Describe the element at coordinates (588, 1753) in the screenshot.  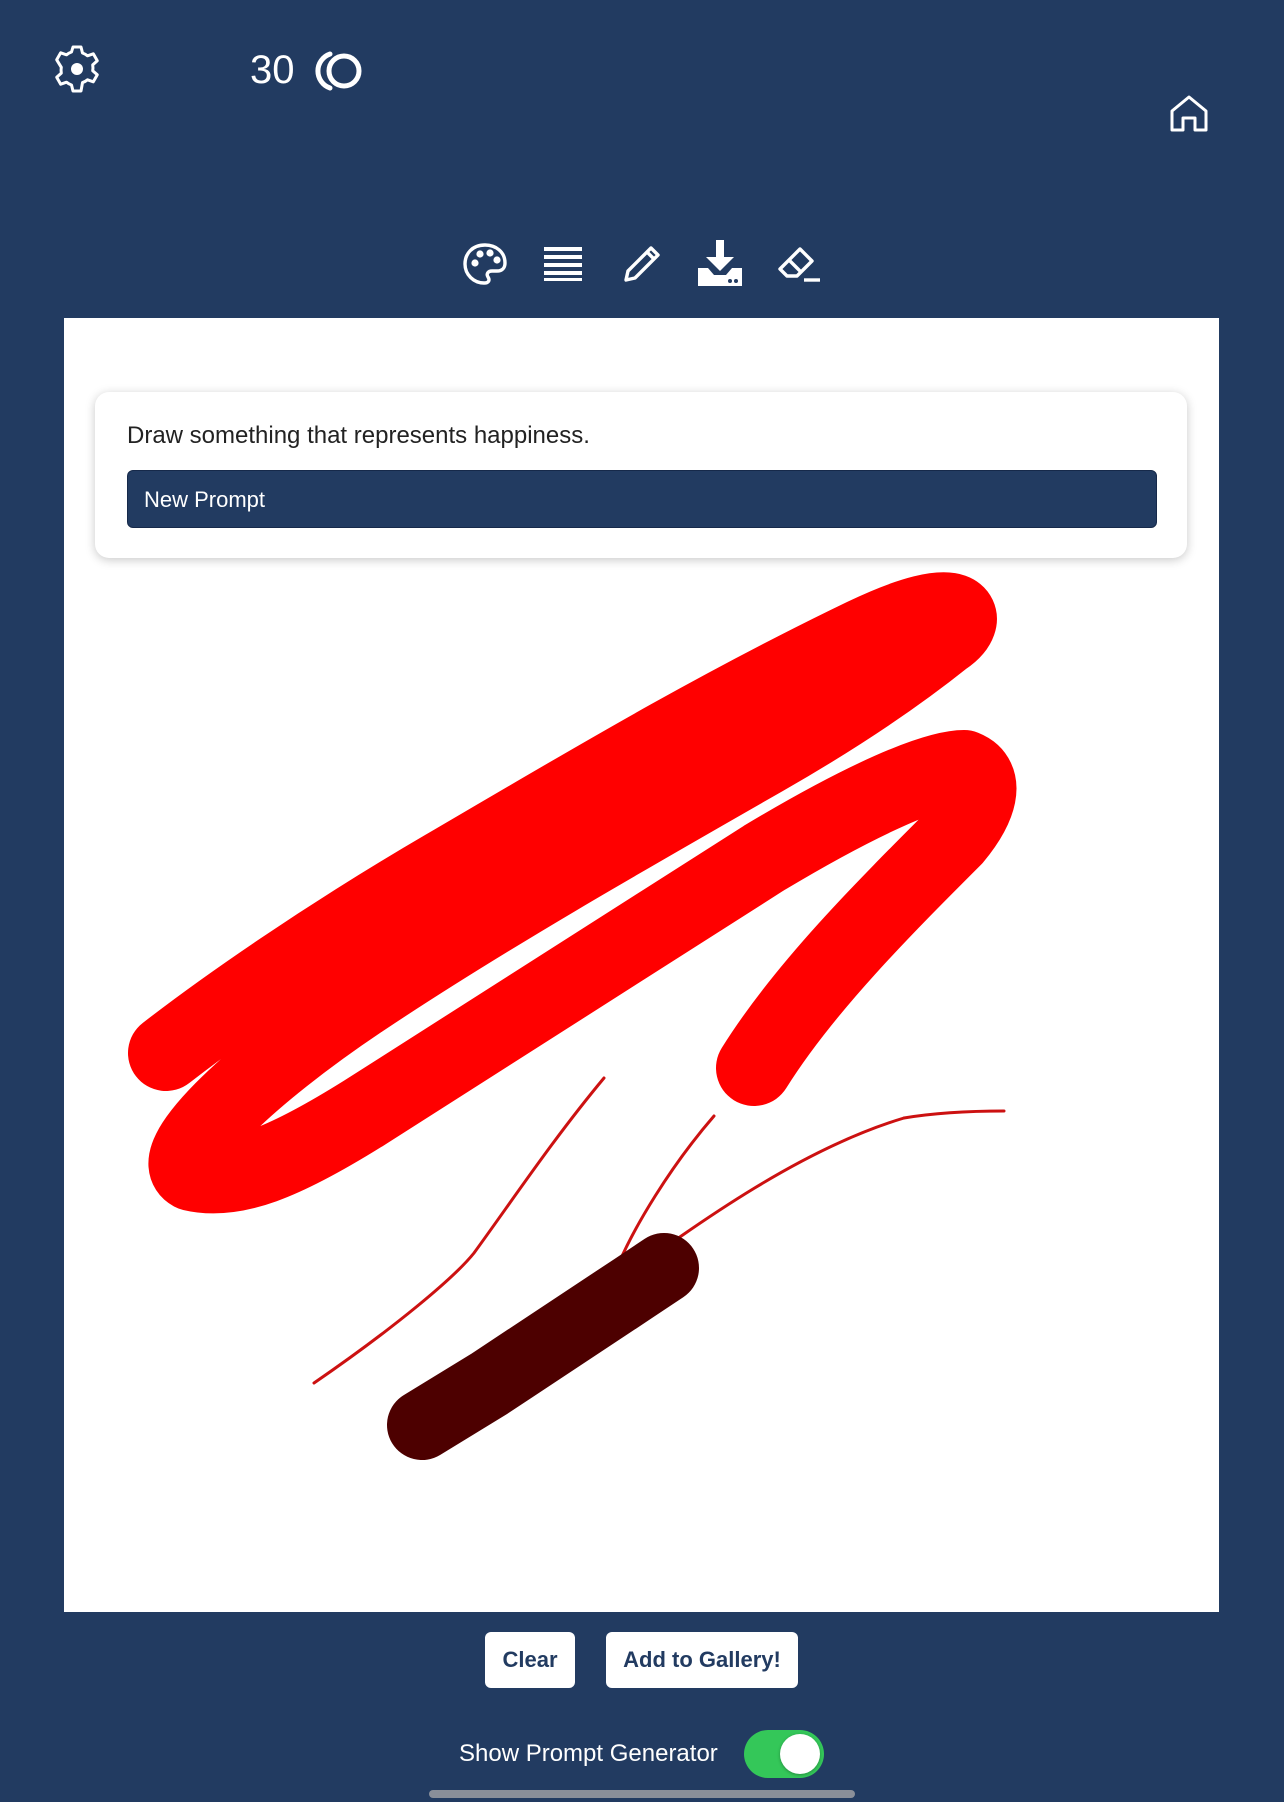
I see `prompt-generator-label: Show Prompt Generator` at that location.